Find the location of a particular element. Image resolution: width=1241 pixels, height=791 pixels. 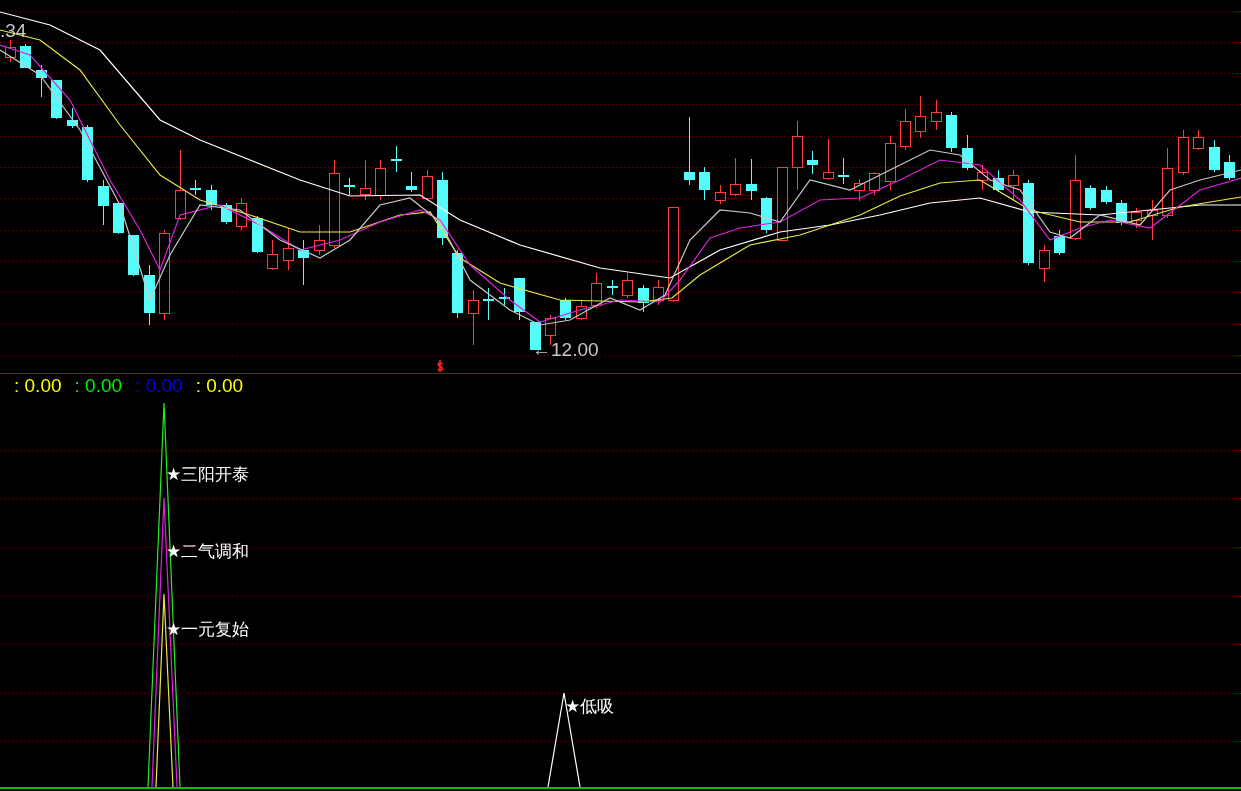

signal-label: ★低吸 is located at coordinates (590, 706).